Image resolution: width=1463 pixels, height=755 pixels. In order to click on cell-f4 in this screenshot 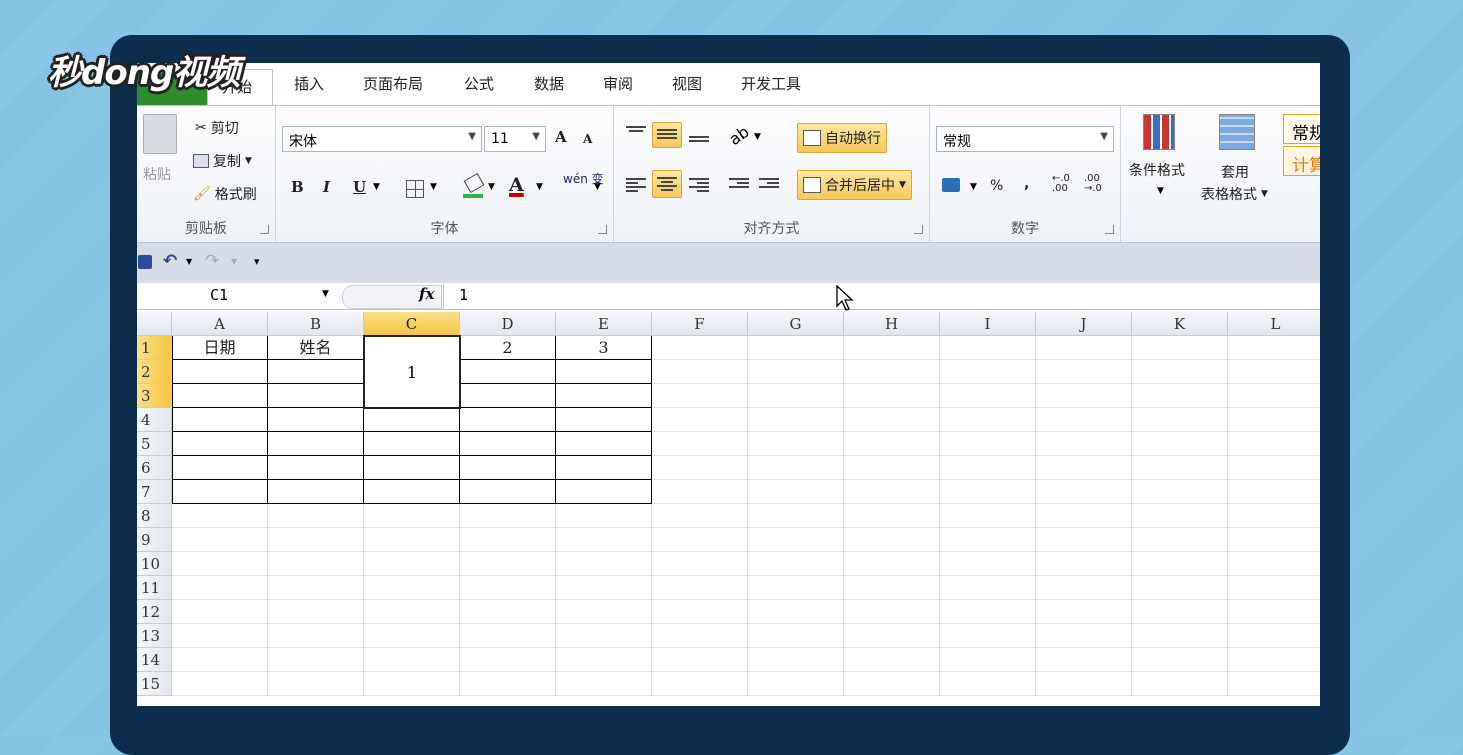, I will do `click(700, 420)`.